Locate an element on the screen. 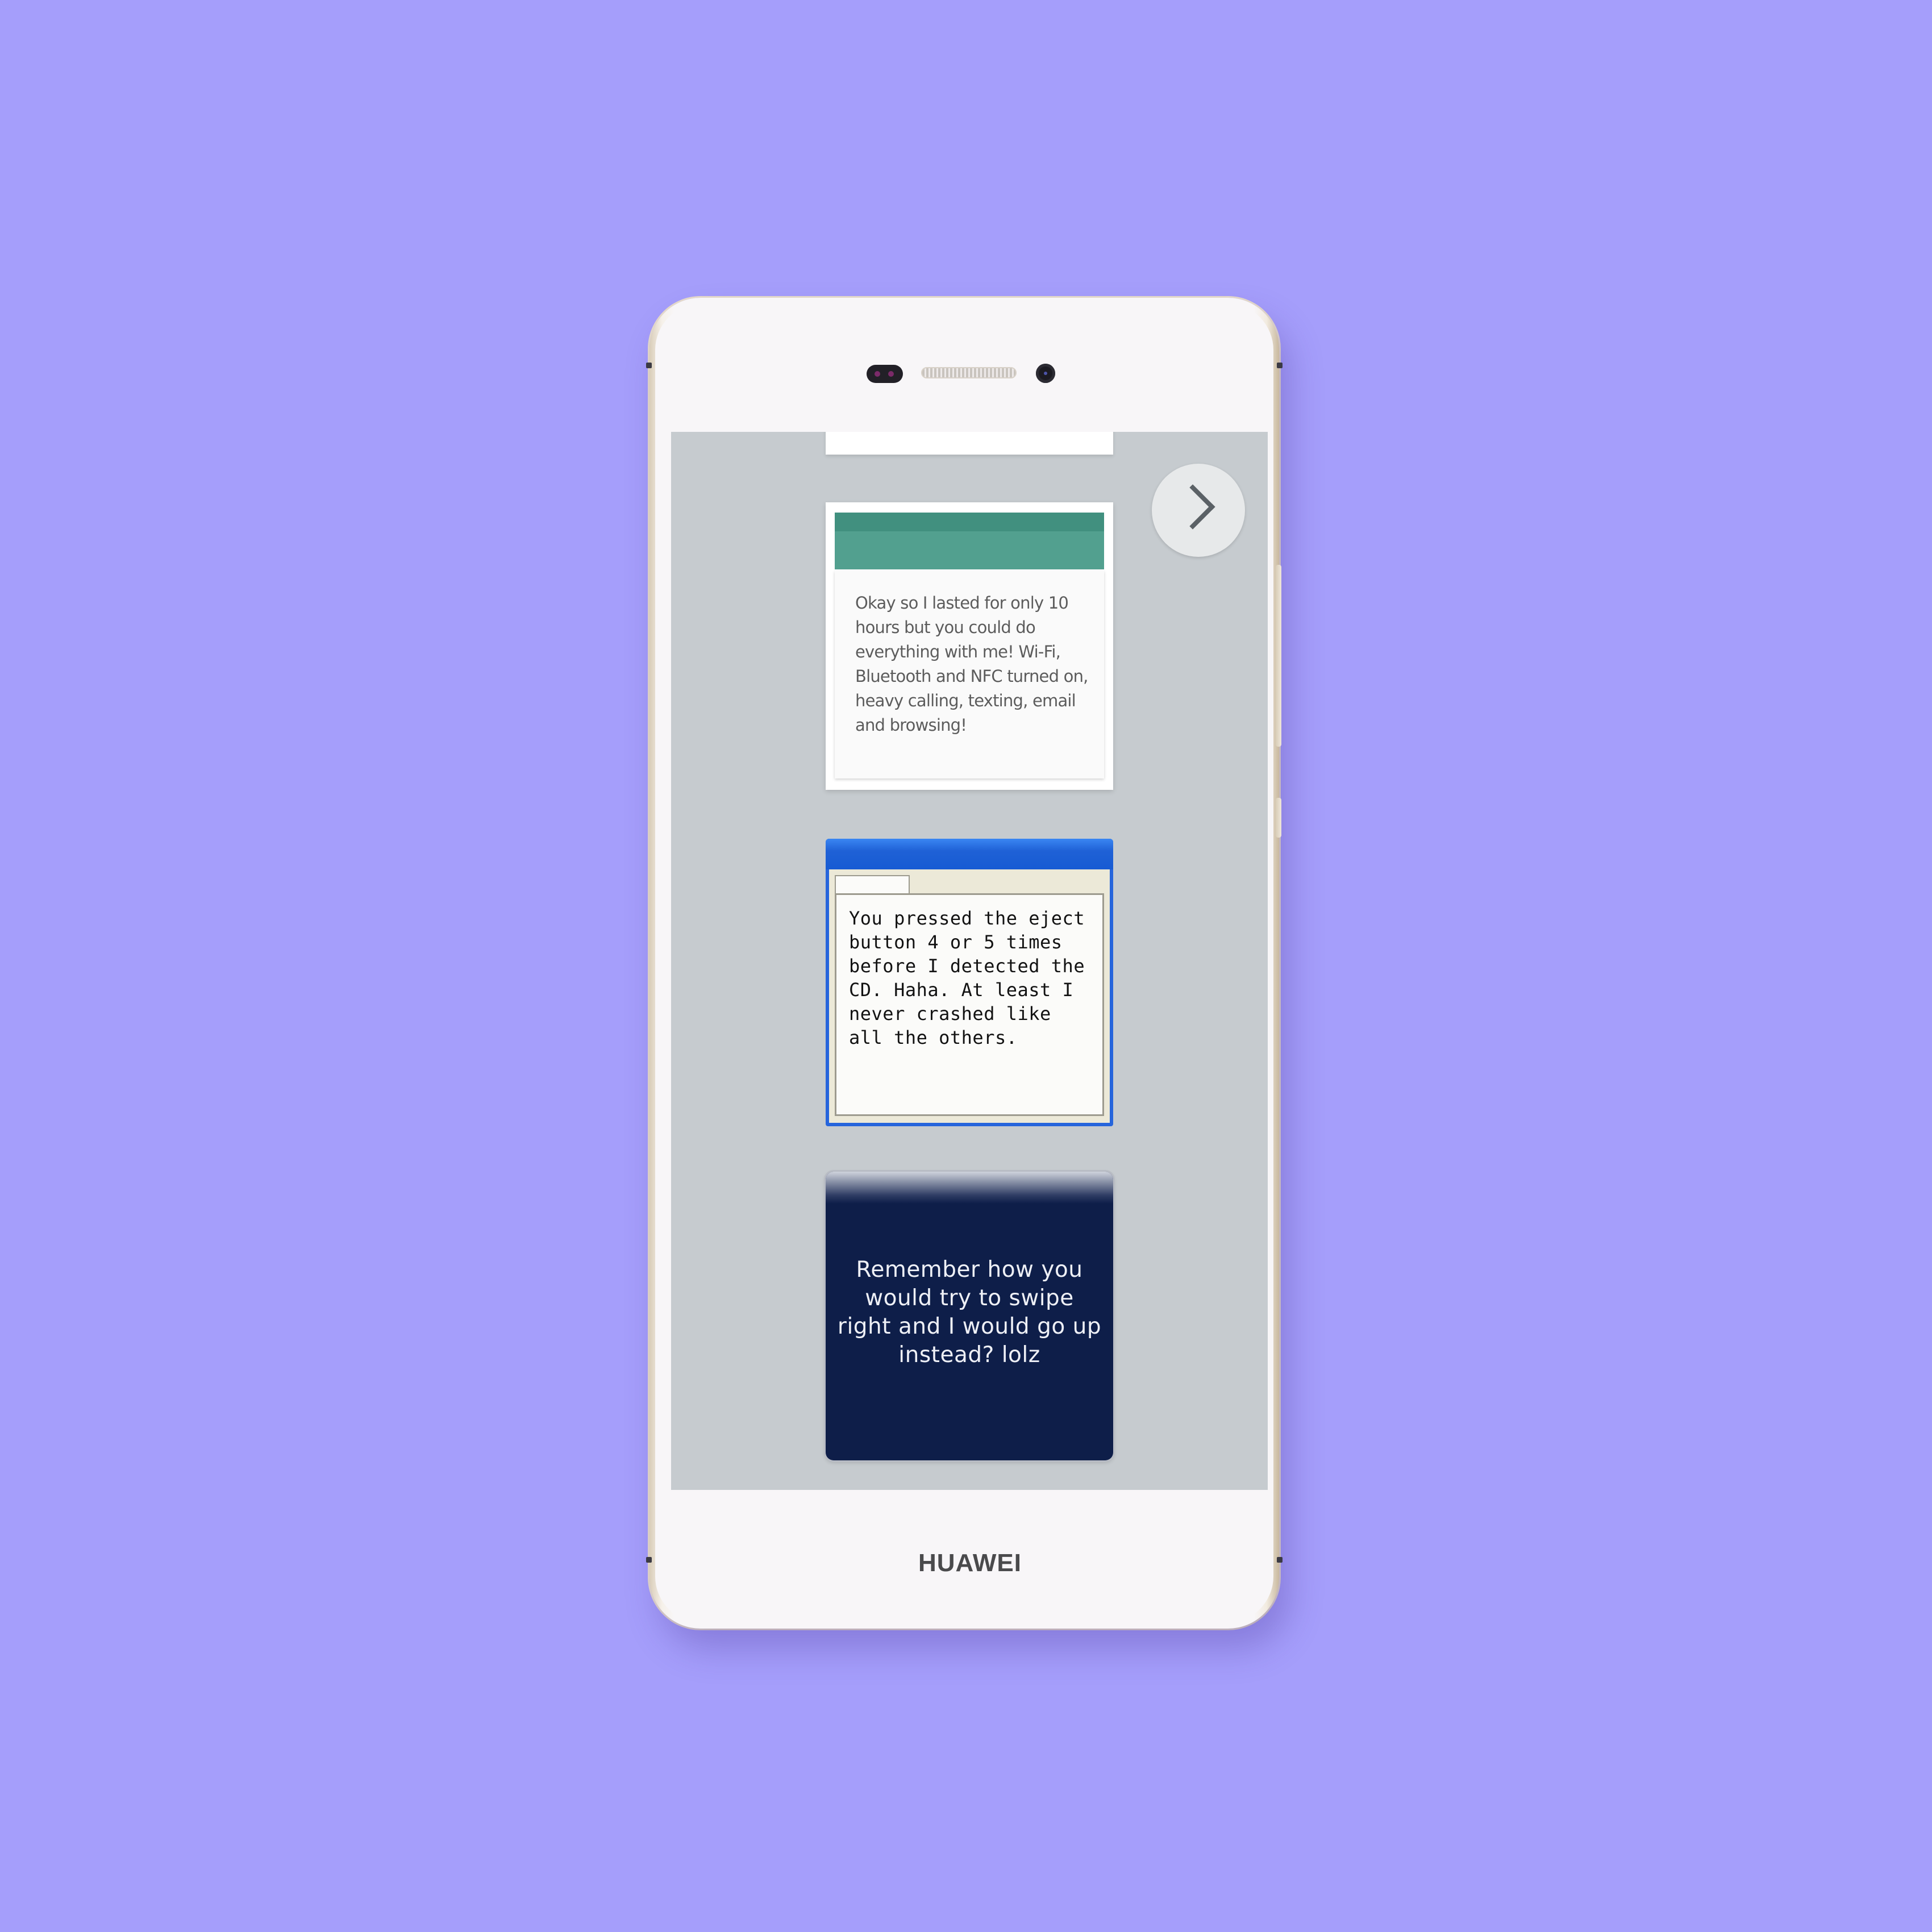 This screenshot has width=1932, height=1932. next-button is located at coordinates (1198, 510).